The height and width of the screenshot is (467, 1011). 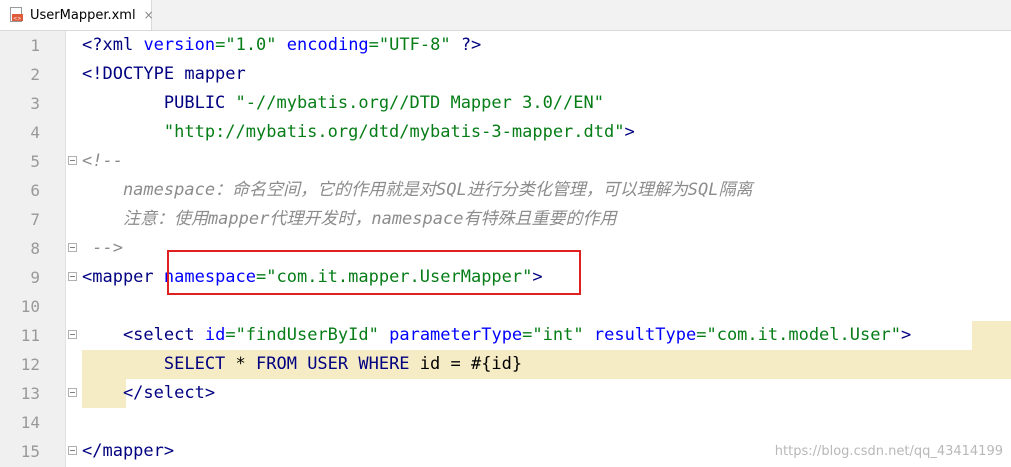 What do you see at coordinates (30, 335) in the screenshot?
I see `line-number: 11` at bounding box center [30, 335].